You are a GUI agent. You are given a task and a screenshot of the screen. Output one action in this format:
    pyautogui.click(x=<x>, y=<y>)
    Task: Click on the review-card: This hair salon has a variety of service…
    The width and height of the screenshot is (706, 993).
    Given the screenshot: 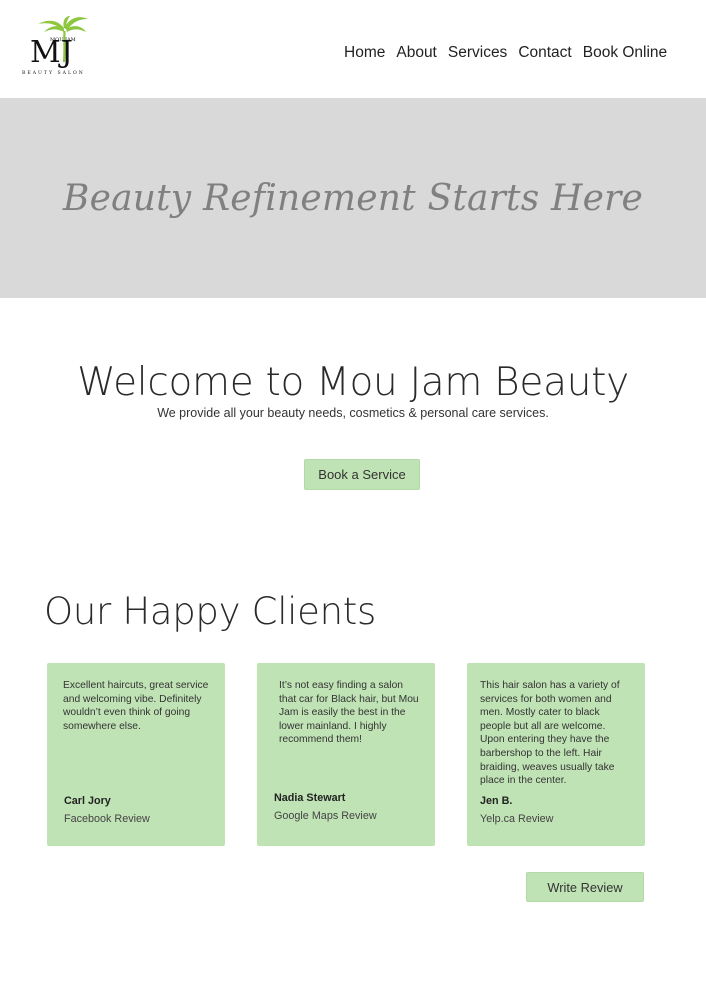 What is the action you would take?
    pyautogui.click(x=556, y=754)
    